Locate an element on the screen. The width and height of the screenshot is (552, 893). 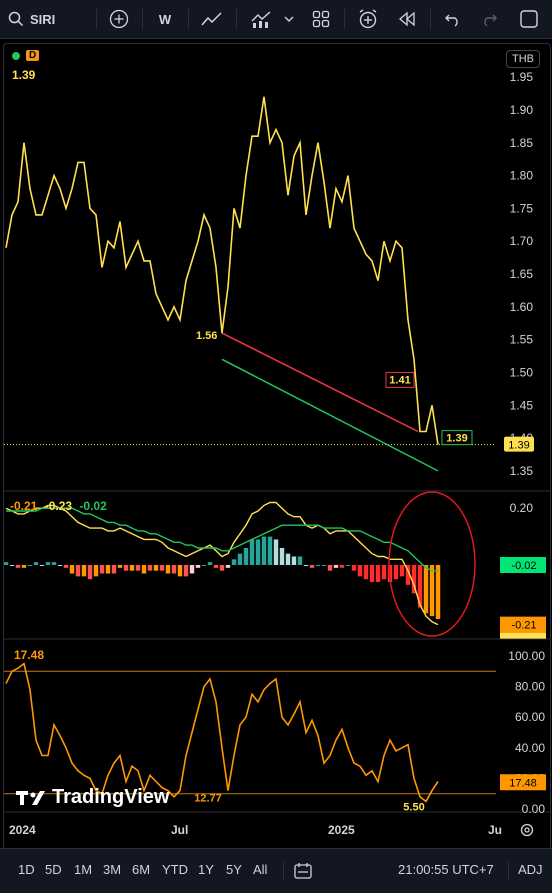
add-symbol-button is located at coordinates (119, 19).